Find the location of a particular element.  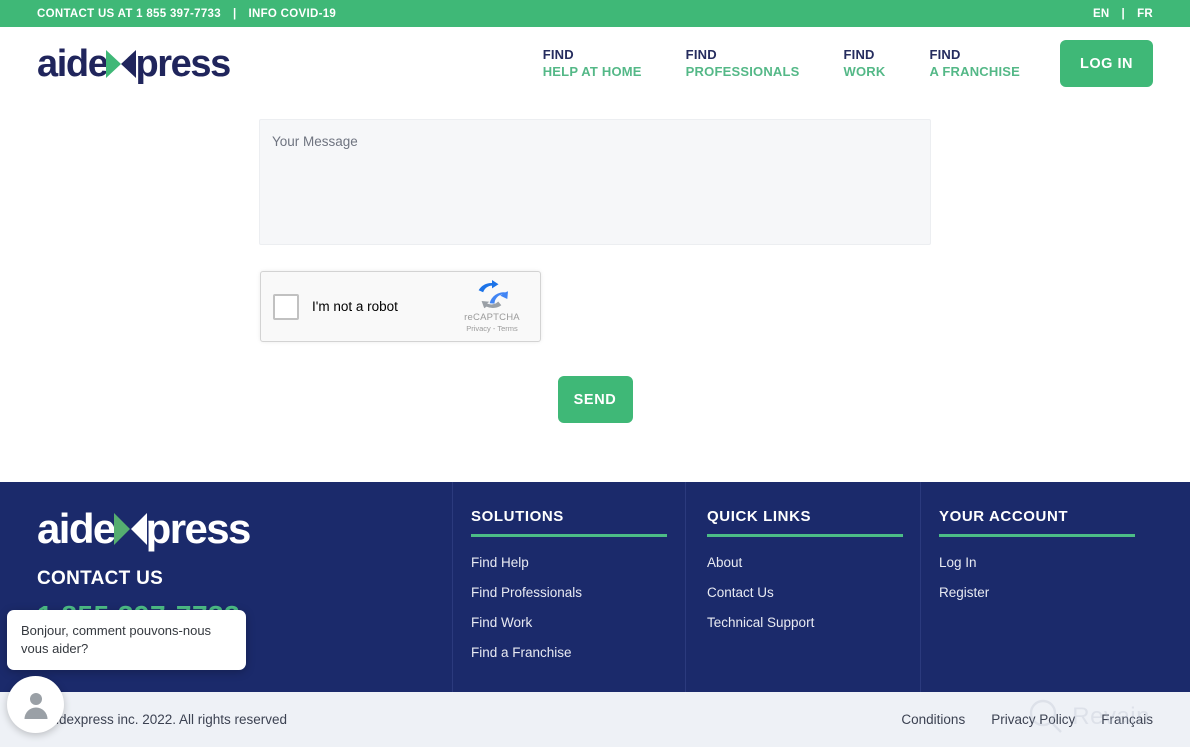

recaptcha-terms-link: Terms is located at coordinates (507, 328).